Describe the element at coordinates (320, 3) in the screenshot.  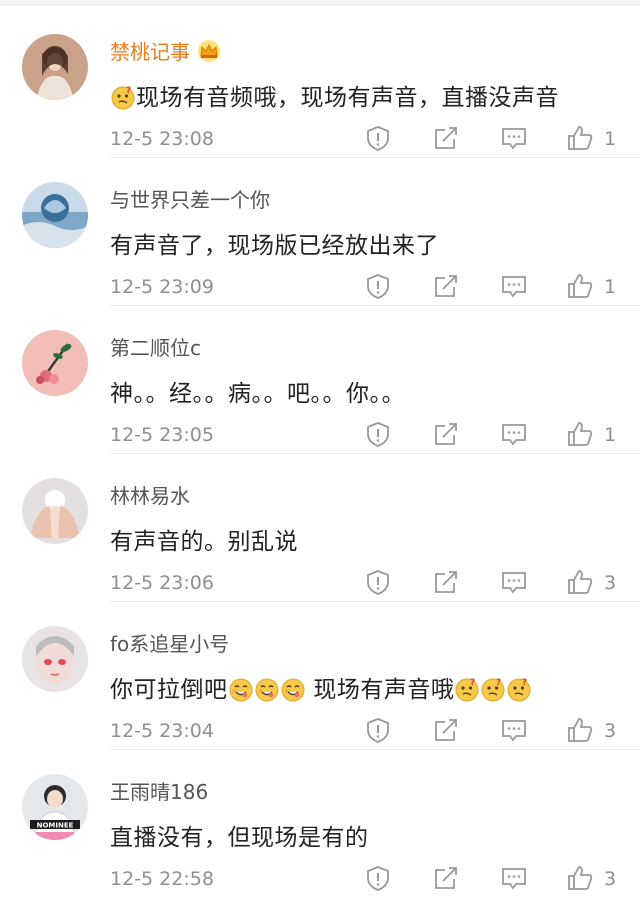
I see `top-divider` at that location.